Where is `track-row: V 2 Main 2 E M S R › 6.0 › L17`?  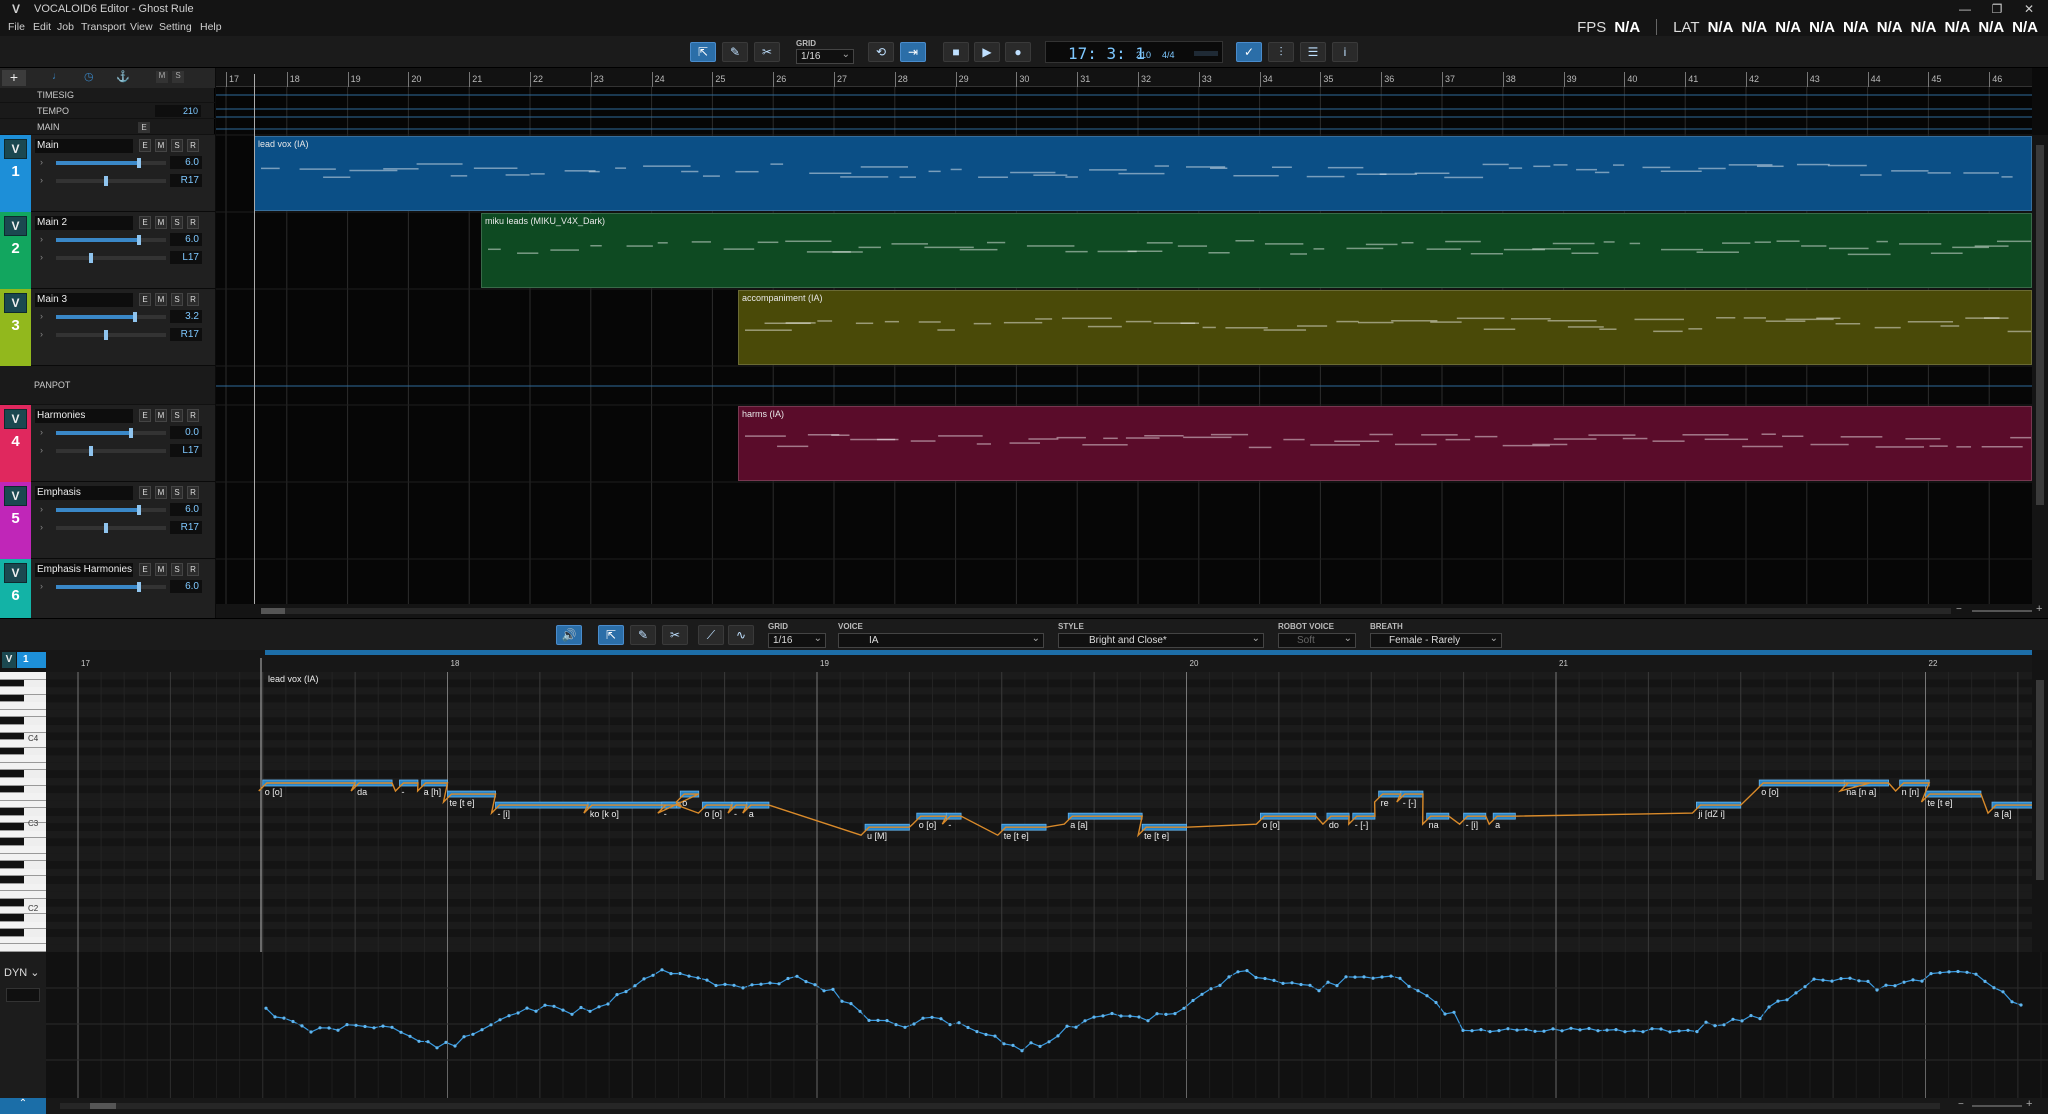 track-row: V 2 Main 2 E M S R › 6.0 › L17 is located at coordinates (107, 250).